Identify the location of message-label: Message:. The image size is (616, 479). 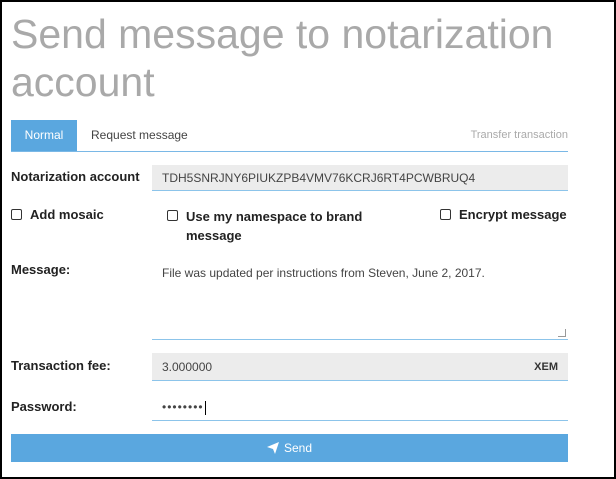
(41, 269).